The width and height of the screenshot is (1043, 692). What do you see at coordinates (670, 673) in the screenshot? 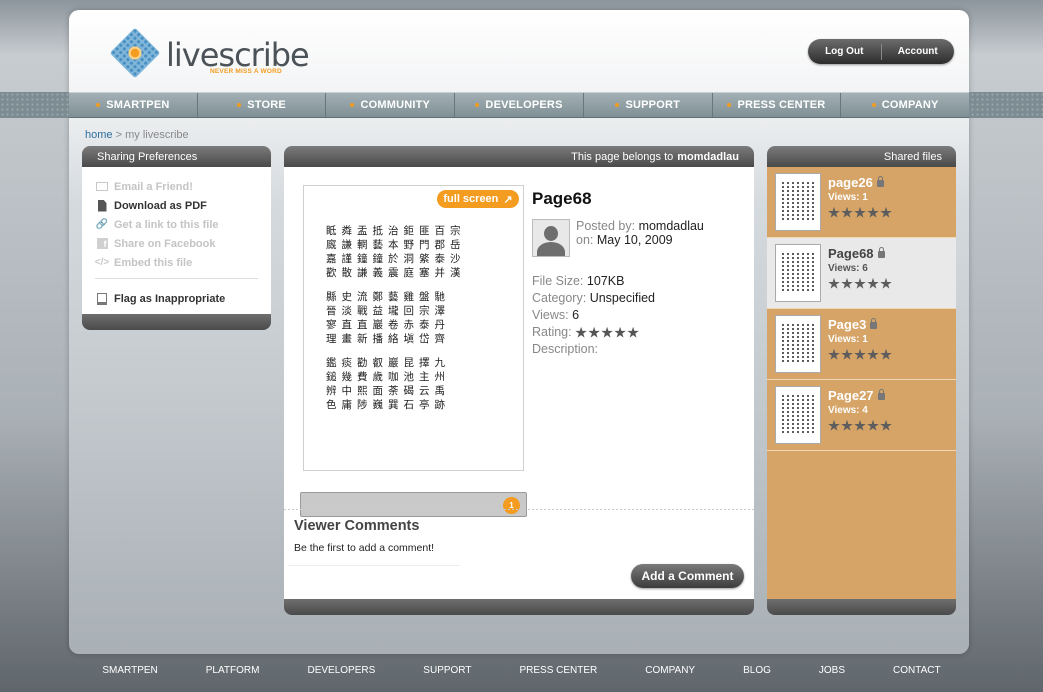
I see `footer-link-company: COMPANY` at bounding box center [670, 673].